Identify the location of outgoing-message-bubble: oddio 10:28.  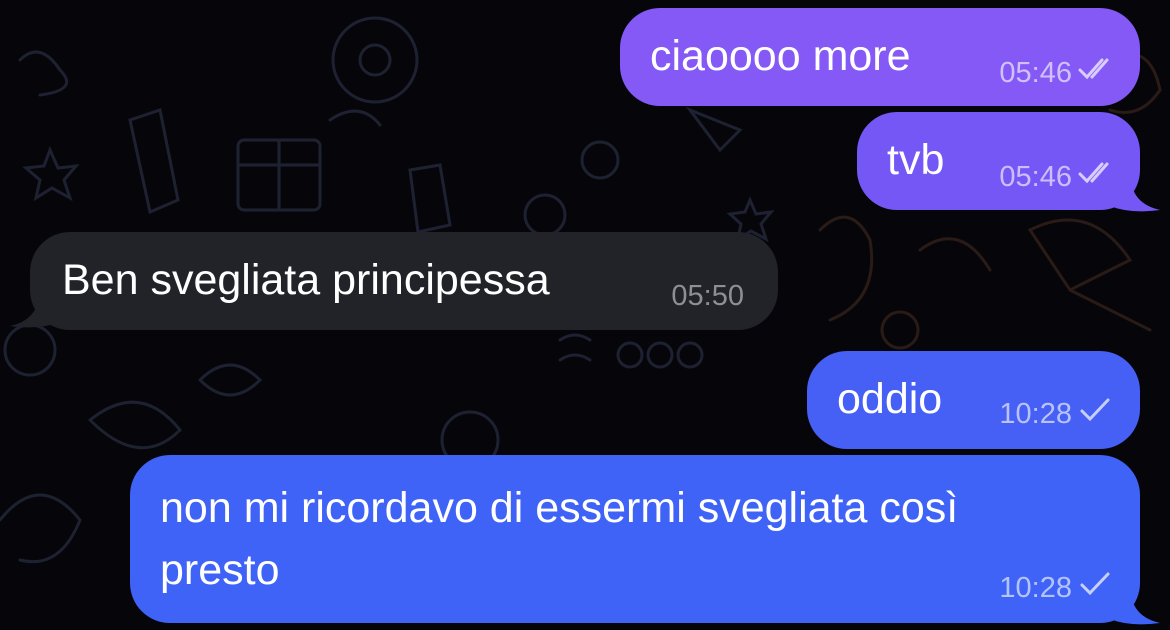
(973, 400).